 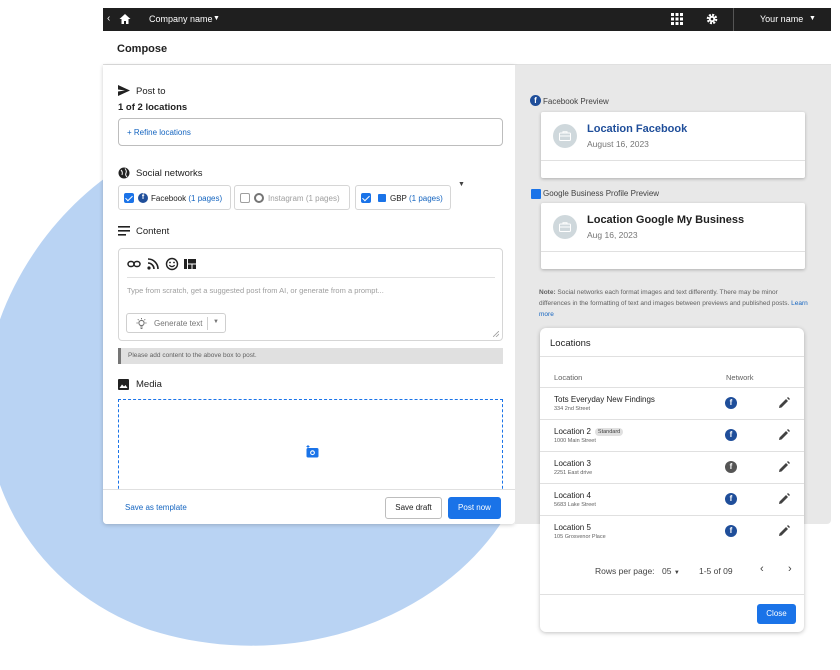 What do you see at coordinates (612, 235) in the screenshot?
I see `gbp-post-date: Aug 16, 2023` at bounding box center [612, 235].